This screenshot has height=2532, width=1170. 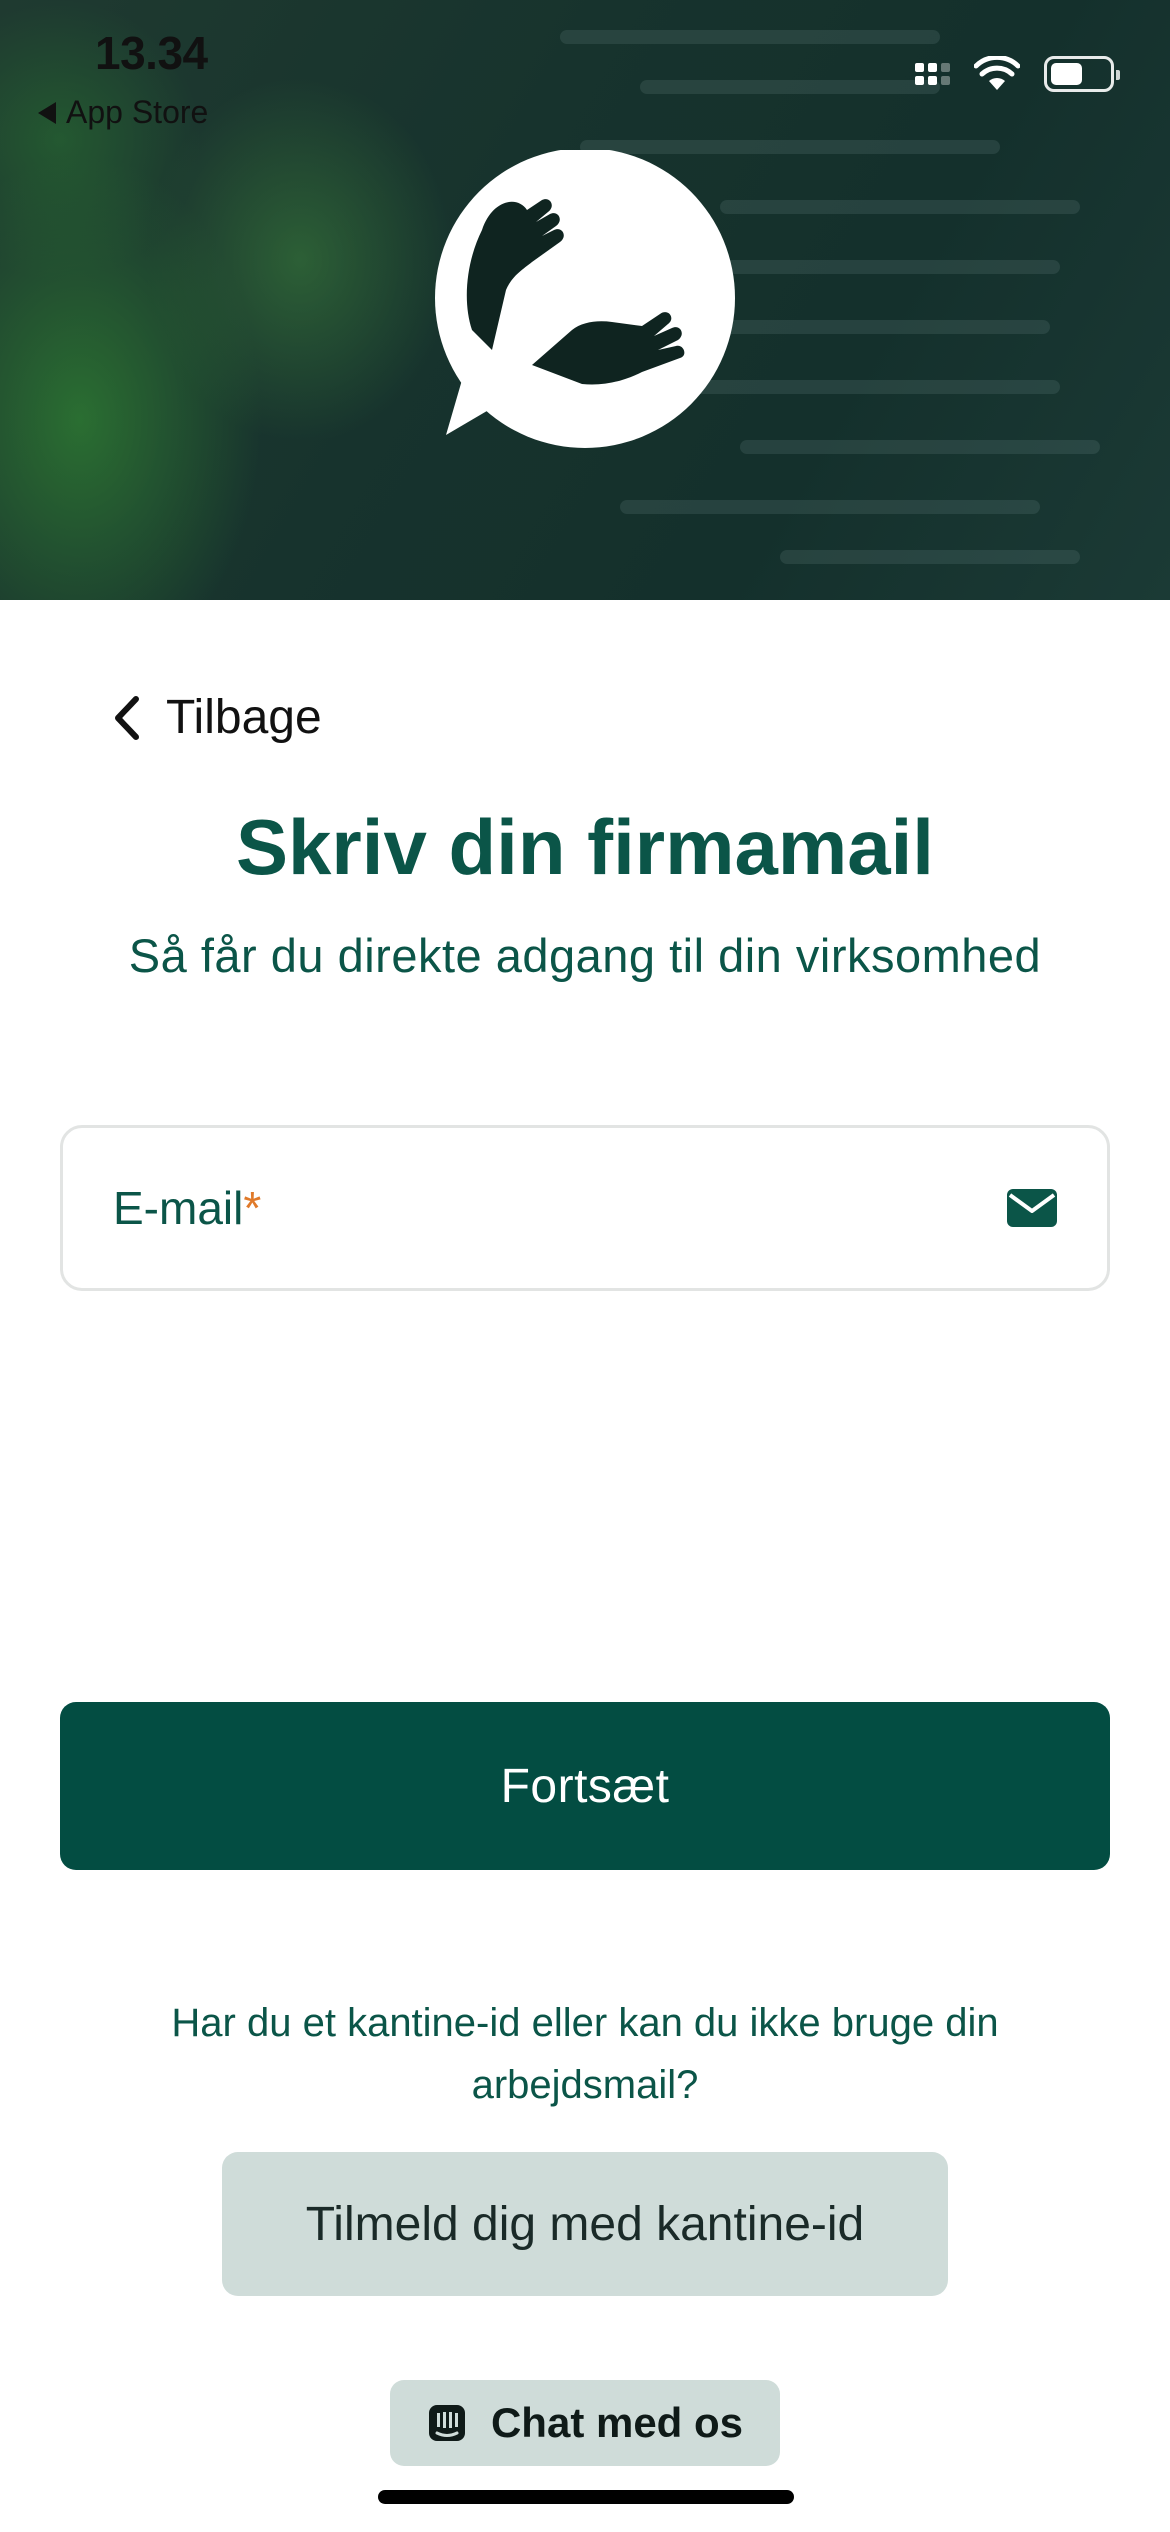 What do you see at coordinates (127, 717) in the screenshot?
I see `chevron-left-icon` at bounding box center [127, 717].